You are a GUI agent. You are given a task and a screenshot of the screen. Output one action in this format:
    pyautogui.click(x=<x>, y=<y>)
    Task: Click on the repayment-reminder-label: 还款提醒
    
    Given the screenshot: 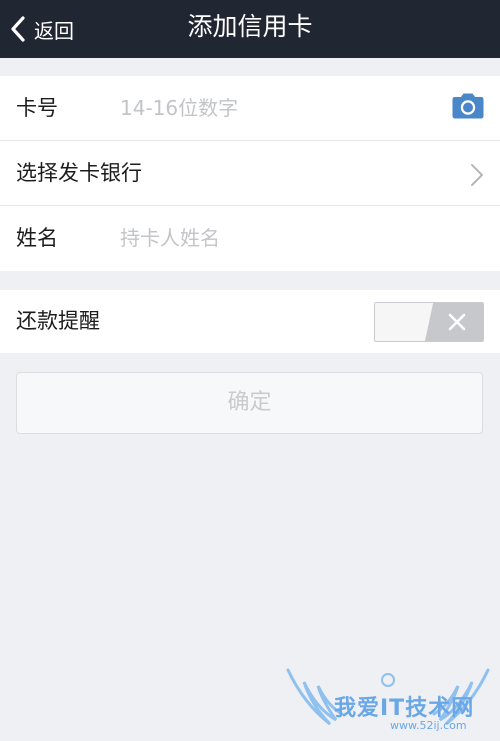 What is the action you would take?
    pyautogui.click(x=58, y=321)
    